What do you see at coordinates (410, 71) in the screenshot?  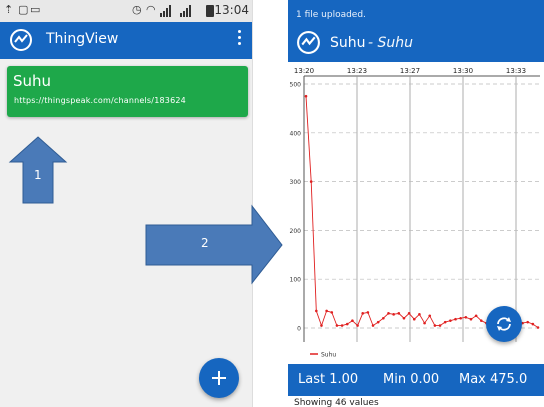 I see `x-tick-label: 13:27` at bounding box center [410, 71].